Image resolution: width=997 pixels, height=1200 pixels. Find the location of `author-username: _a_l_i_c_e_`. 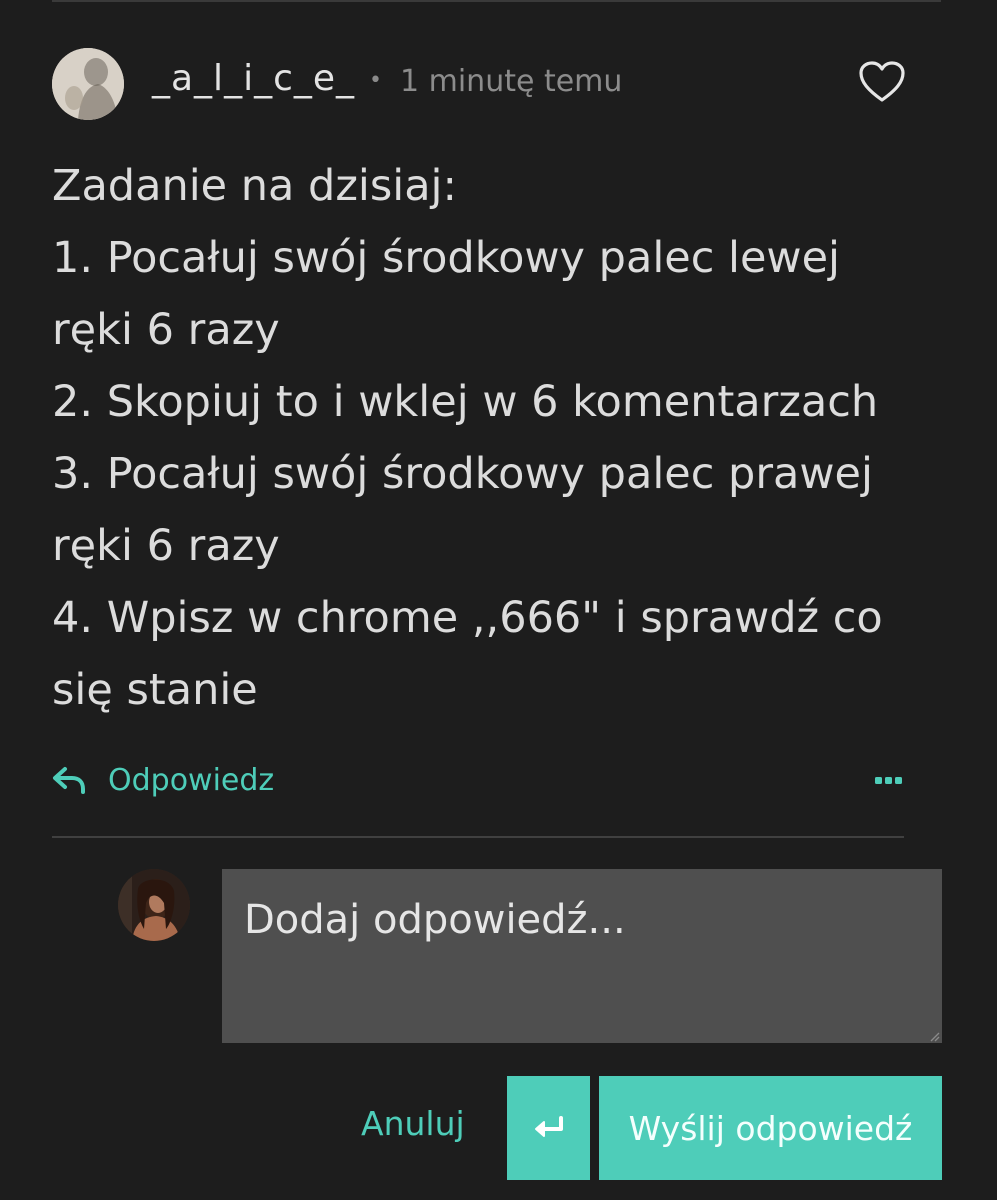

author-username: _a_l_i_c_e_ is located at coordinates (253, 78).